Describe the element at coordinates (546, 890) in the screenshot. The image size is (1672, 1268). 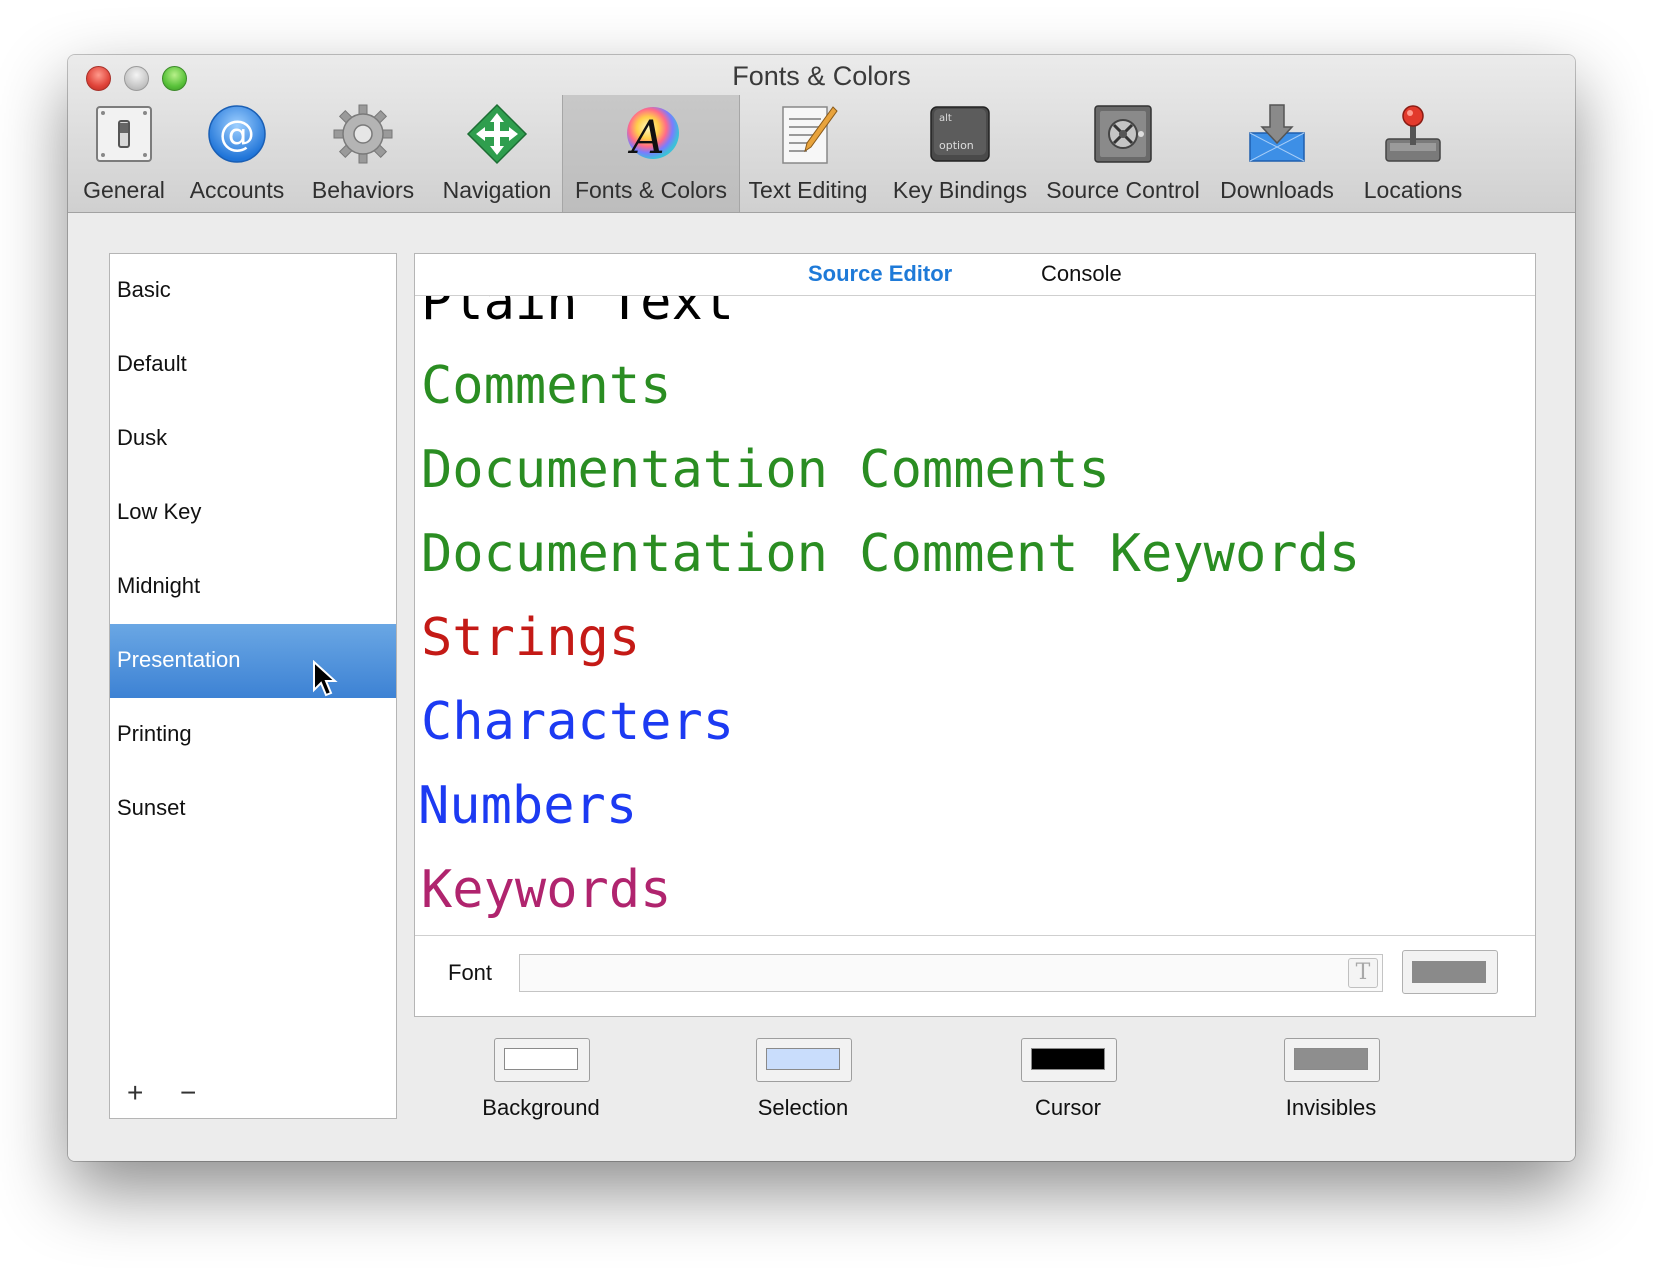
I see `syntax-item-keywords: Keywords` at that location.